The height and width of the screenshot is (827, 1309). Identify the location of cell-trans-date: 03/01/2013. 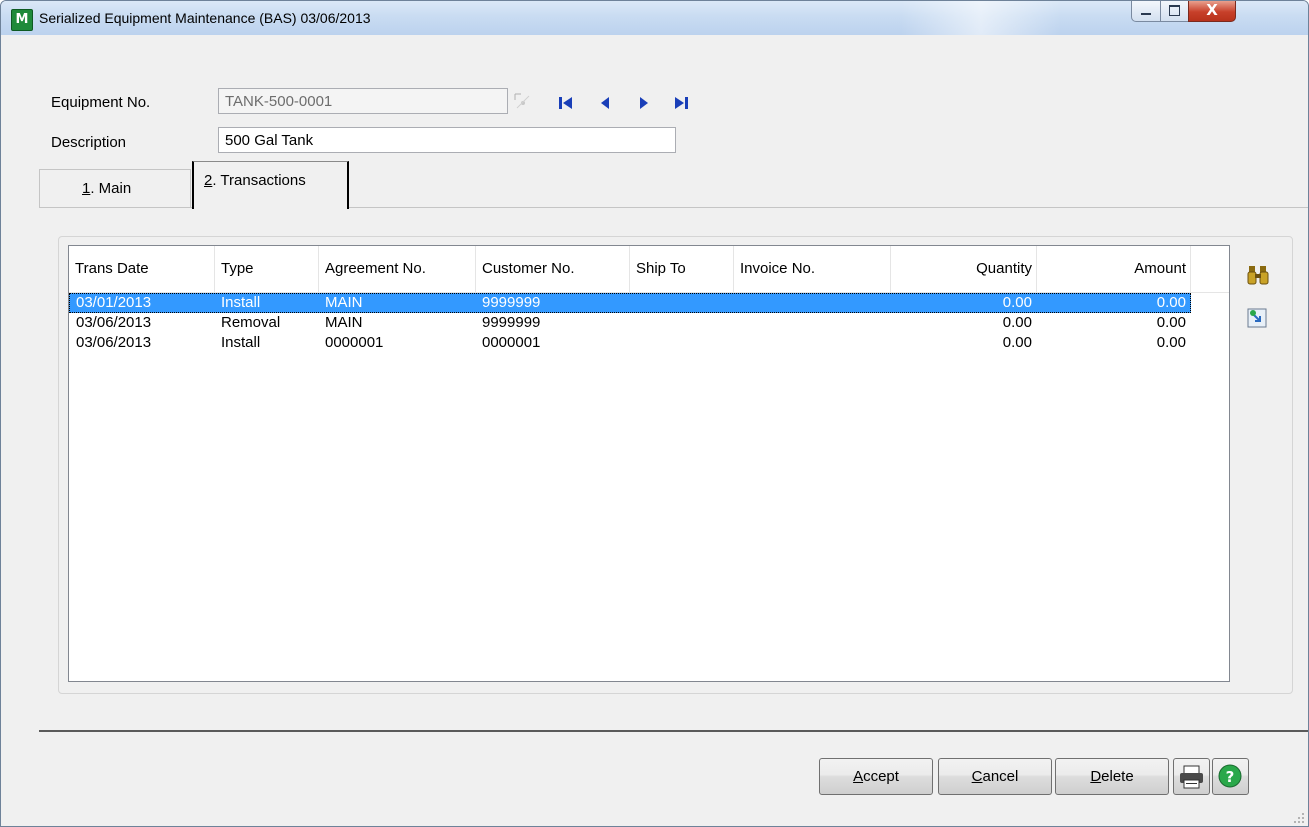
(114, 302).